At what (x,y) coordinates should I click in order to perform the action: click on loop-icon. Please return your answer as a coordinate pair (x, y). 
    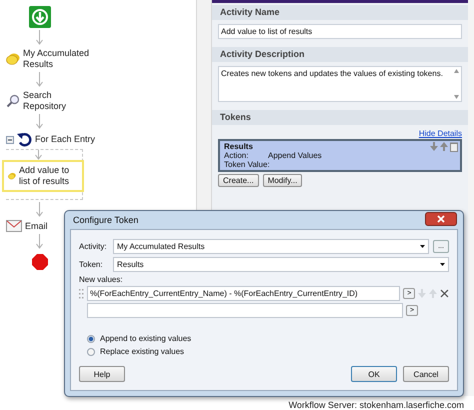
    Looking at the image, I should click on (24, 139).